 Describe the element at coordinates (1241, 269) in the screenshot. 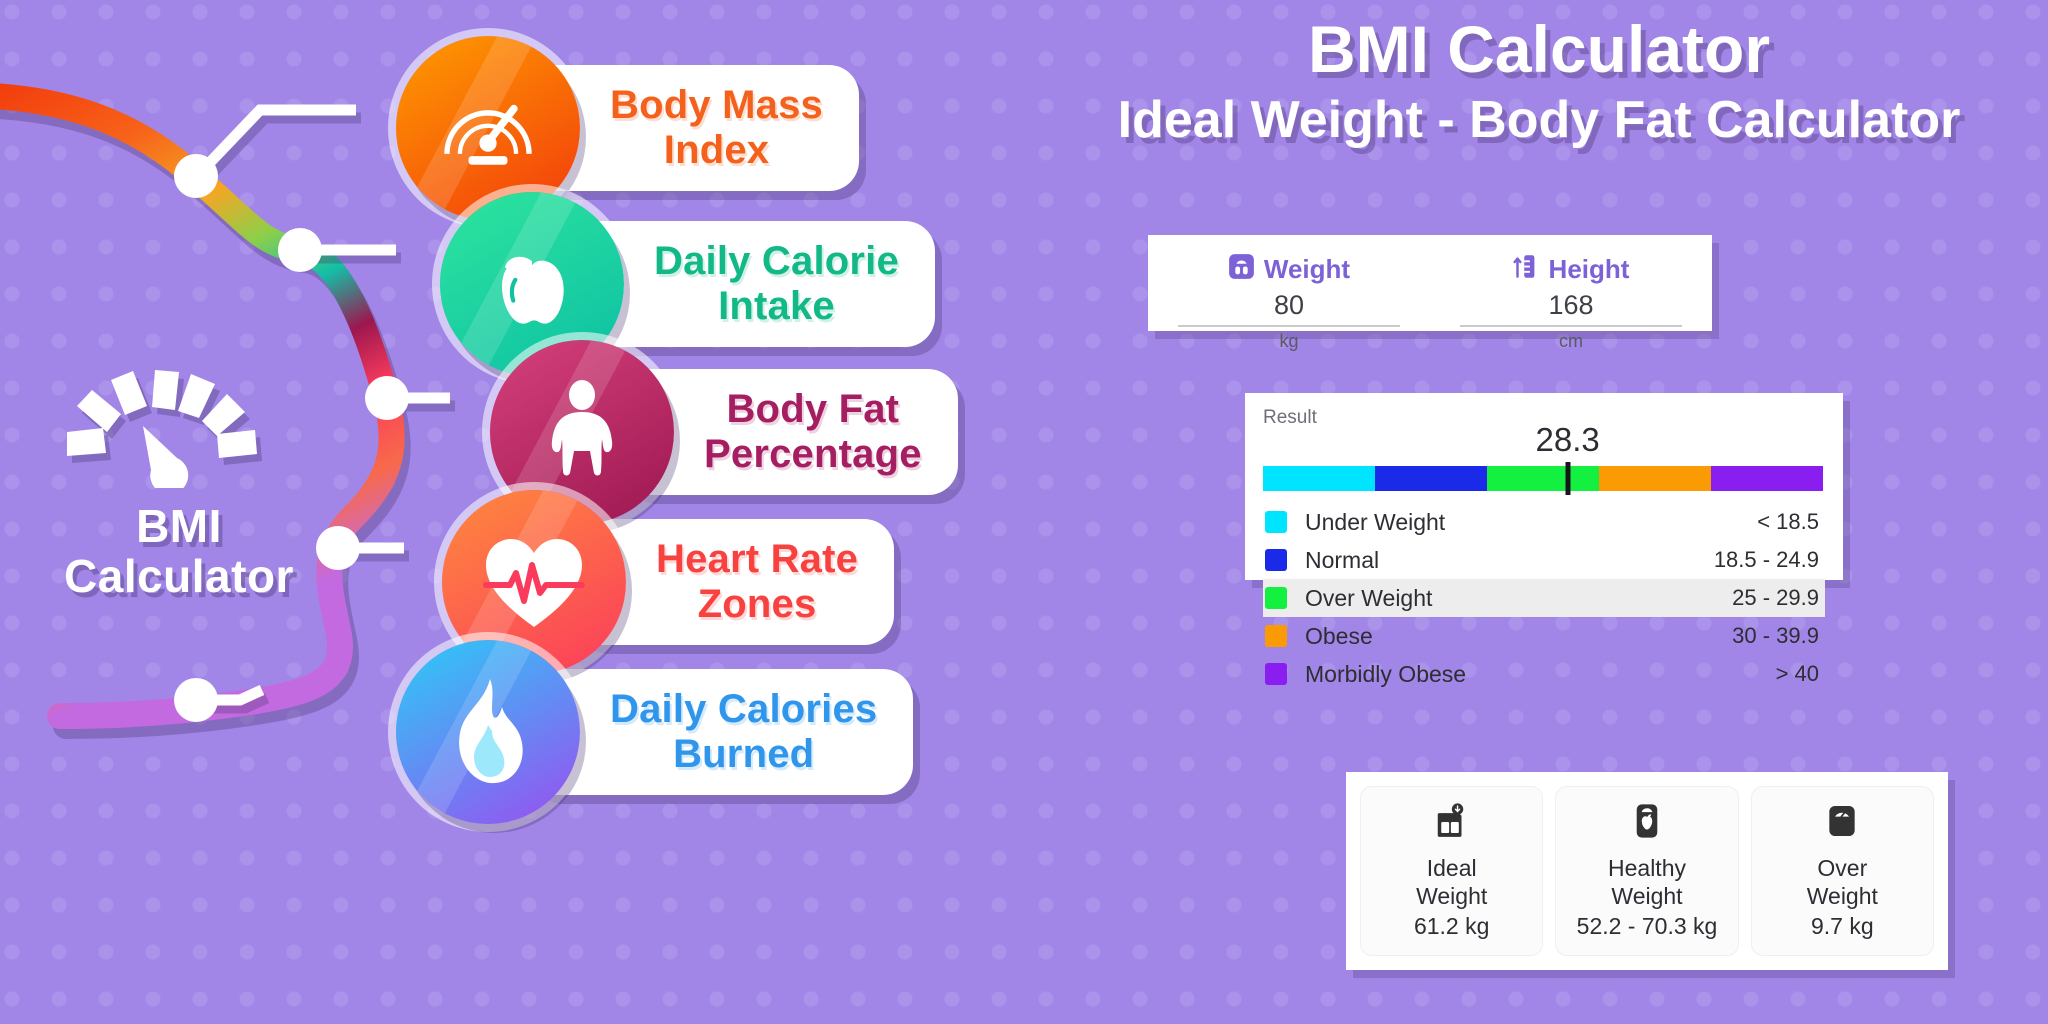

I see `bathroom-scale-icon` at that location.